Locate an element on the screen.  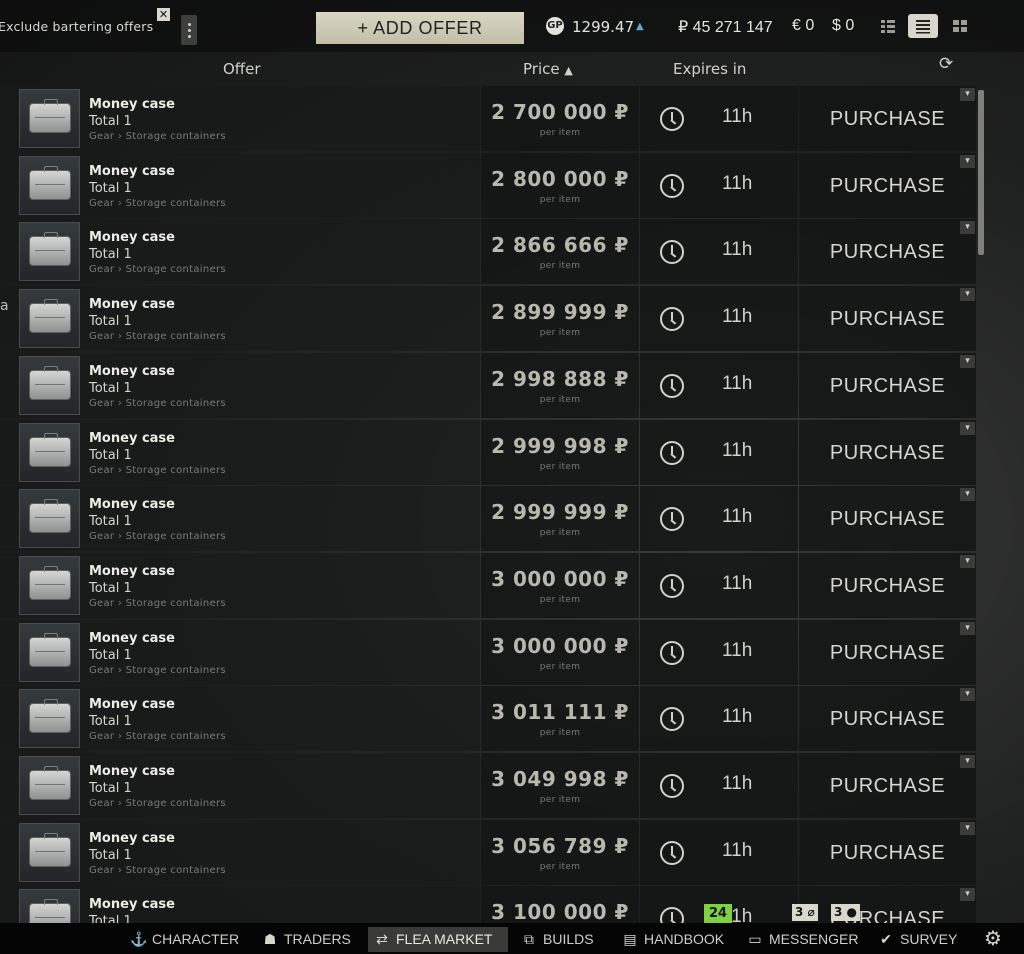
nav-flea-market: ⇄ FLEA MARKET is located at coordinates (438, 939).